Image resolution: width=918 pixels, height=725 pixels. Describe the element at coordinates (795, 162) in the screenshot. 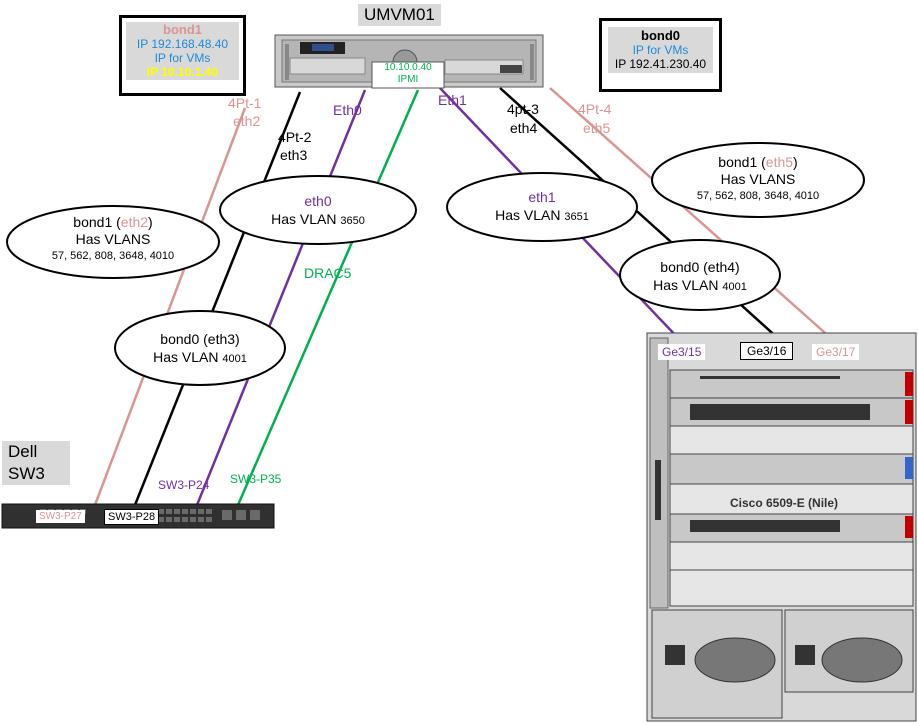

I see `bond1-right-close: )` at that location.